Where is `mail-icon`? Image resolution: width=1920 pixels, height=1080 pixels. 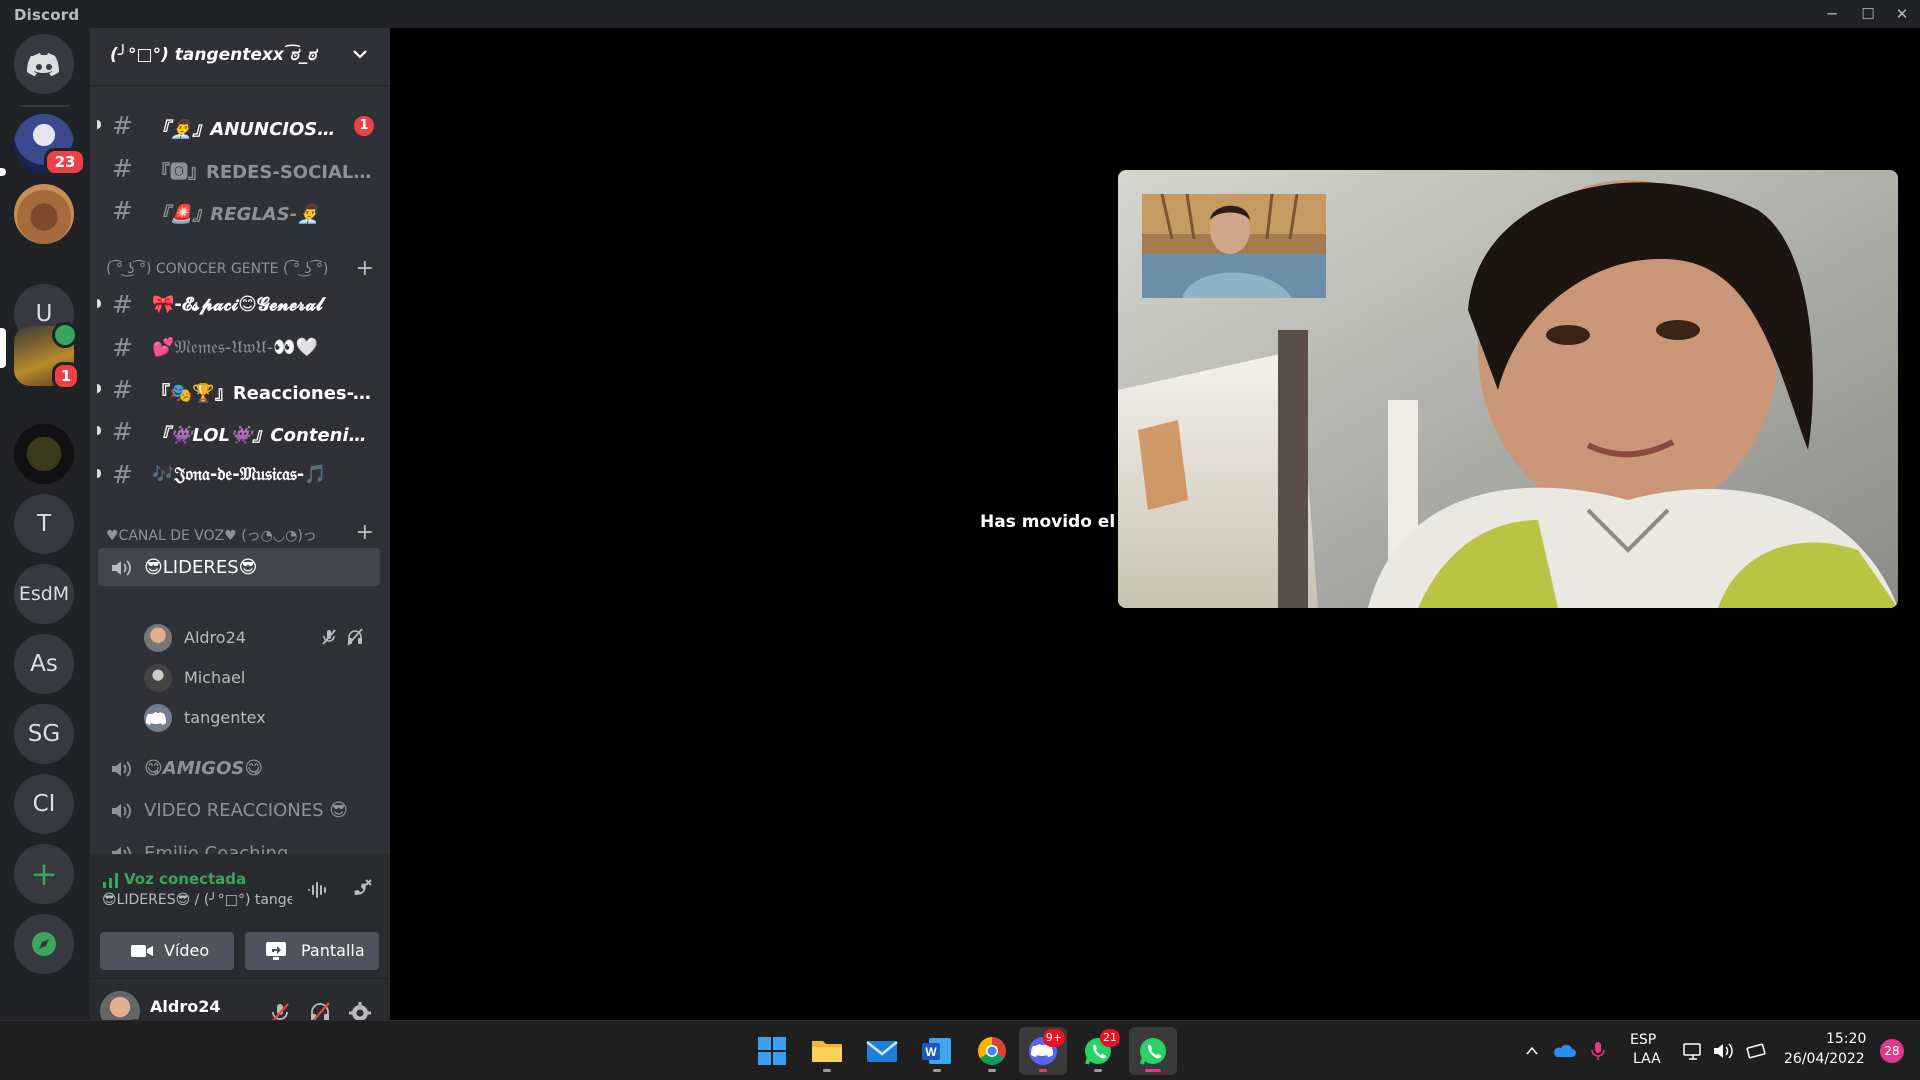
mail-icon is located at coordinates (882, 1051).